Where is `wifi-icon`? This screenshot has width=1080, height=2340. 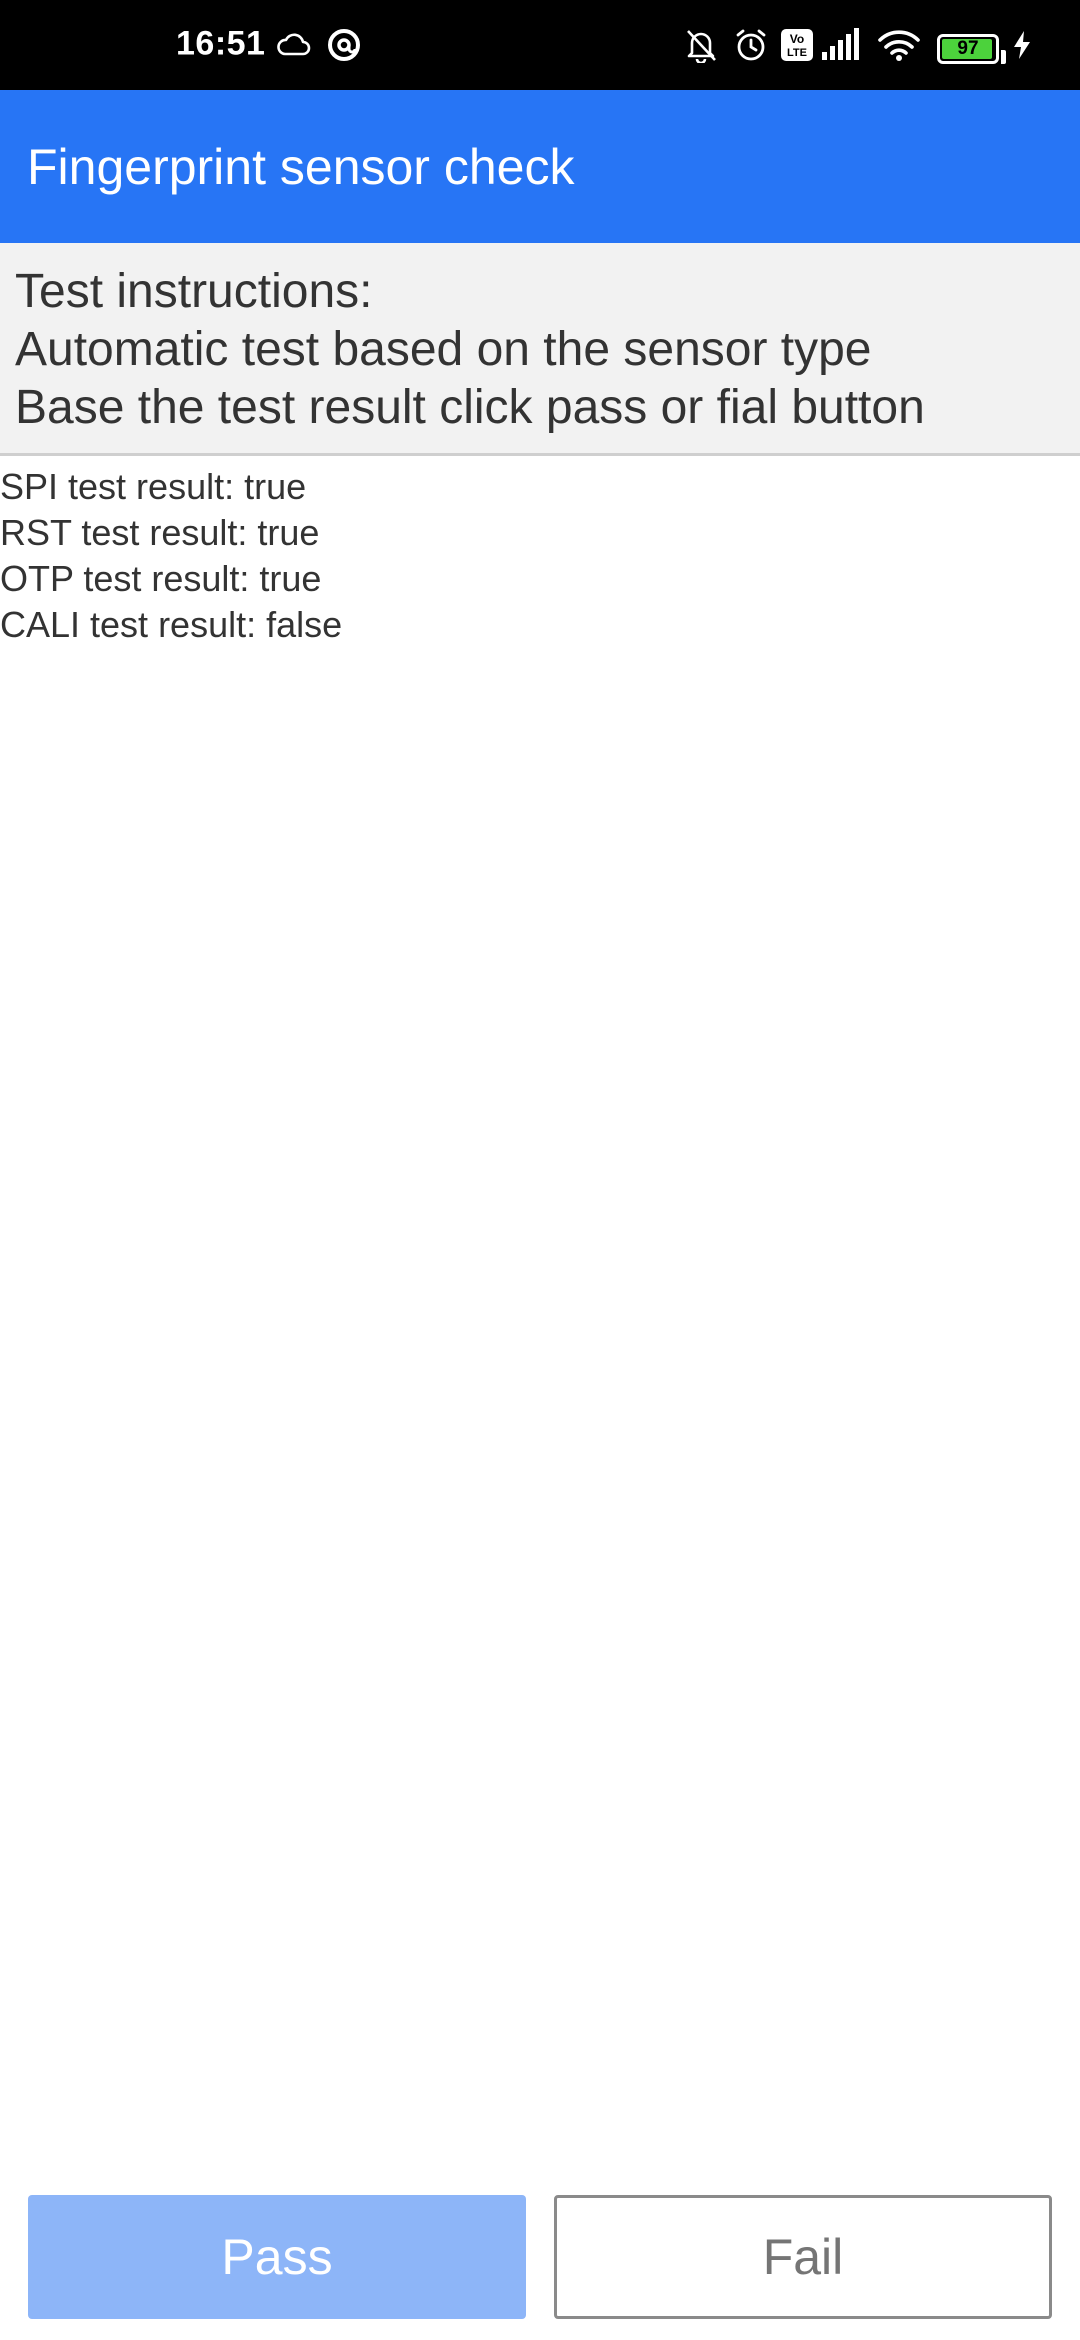
wifi-icon is located at coordinates (899, 45).